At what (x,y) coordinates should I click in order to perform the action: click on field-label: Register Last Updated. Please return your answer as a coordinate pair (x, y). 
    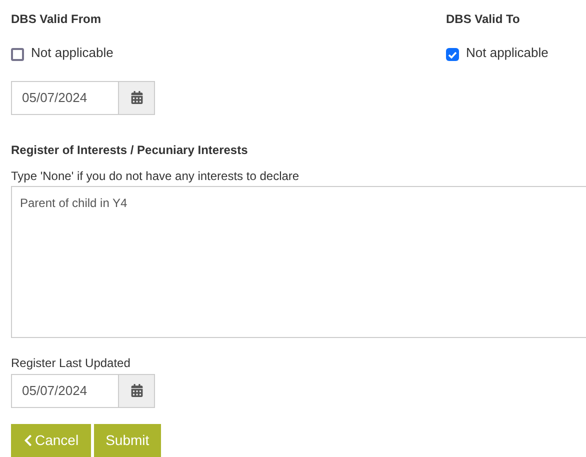
    Looking at the image, I should click on (71, 363).